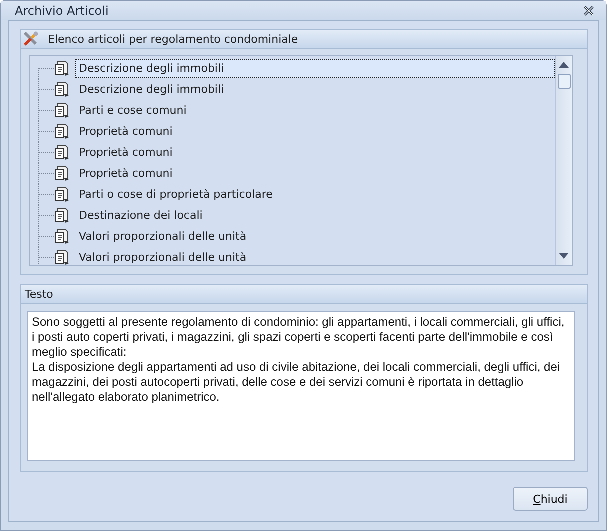 The height and width of the screenshot is (531, 607). What do you see at coordinates (31, 39) in the screenshot?
I see `tools-icon` at bounding box center [31, 39].